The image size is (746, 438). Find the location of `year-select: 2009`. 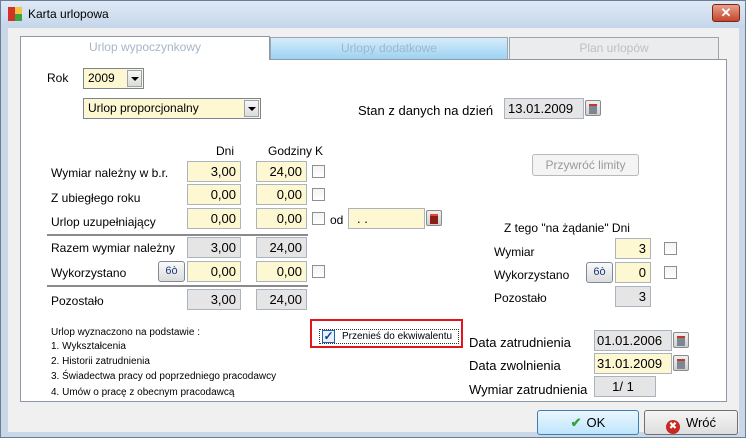

year-select: 2009 is located at coordinates (113, 78).